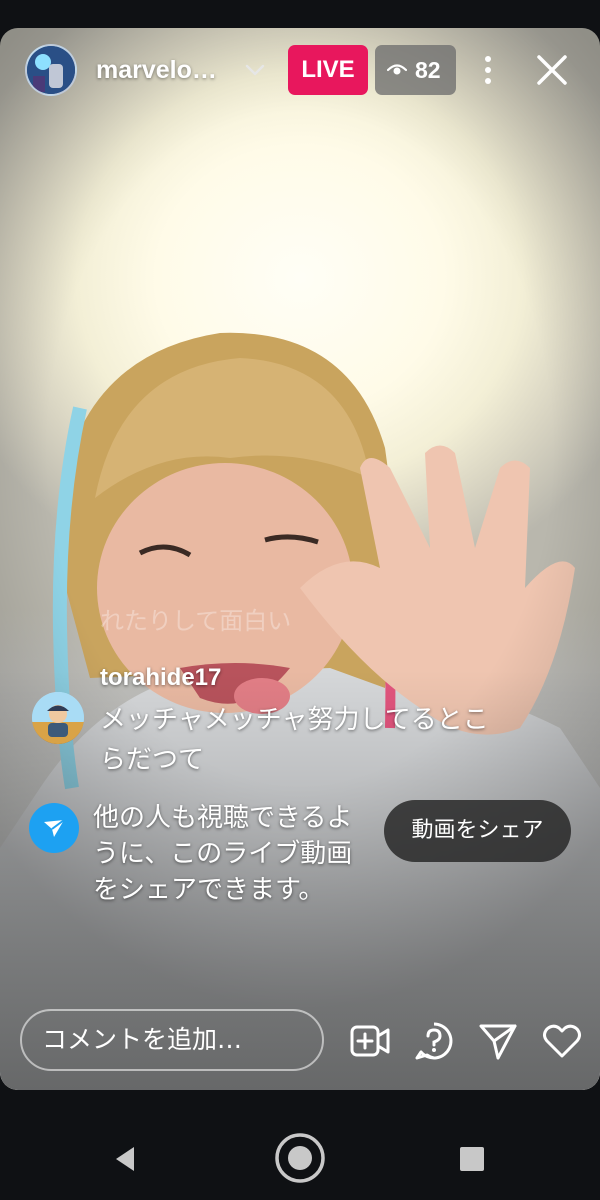 Image resolution: width=600 pixels, height=1200 pixels. What do you see at coordinates (498, 1041) in the screenshot?
I see `send-icon` at bounding box center [498, 1041].